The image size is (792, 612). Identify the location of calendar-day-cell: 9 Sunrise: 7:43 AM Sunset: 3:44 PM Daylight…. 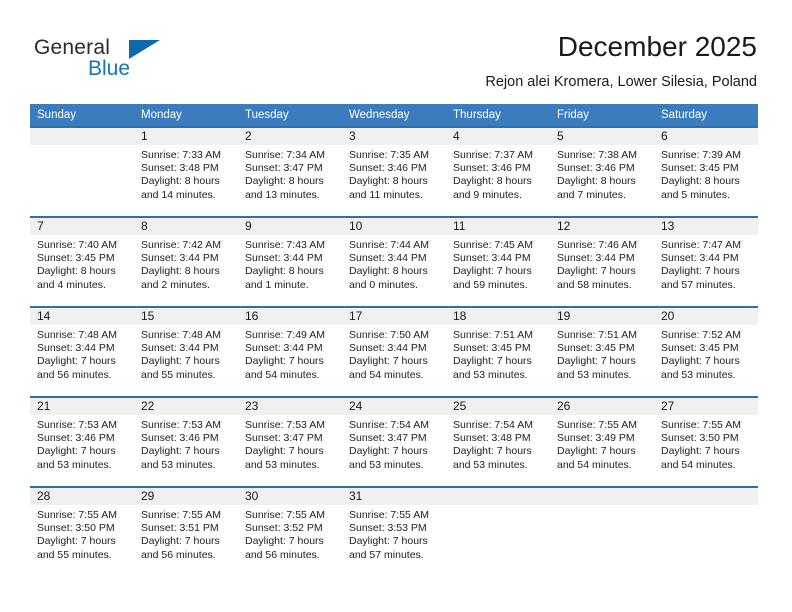
(290, 261).